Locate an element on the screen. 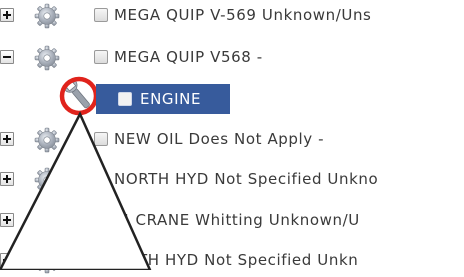  tree-node-row: OUTH HYD Not Specified Unkn is located at coordinates (232, 261).